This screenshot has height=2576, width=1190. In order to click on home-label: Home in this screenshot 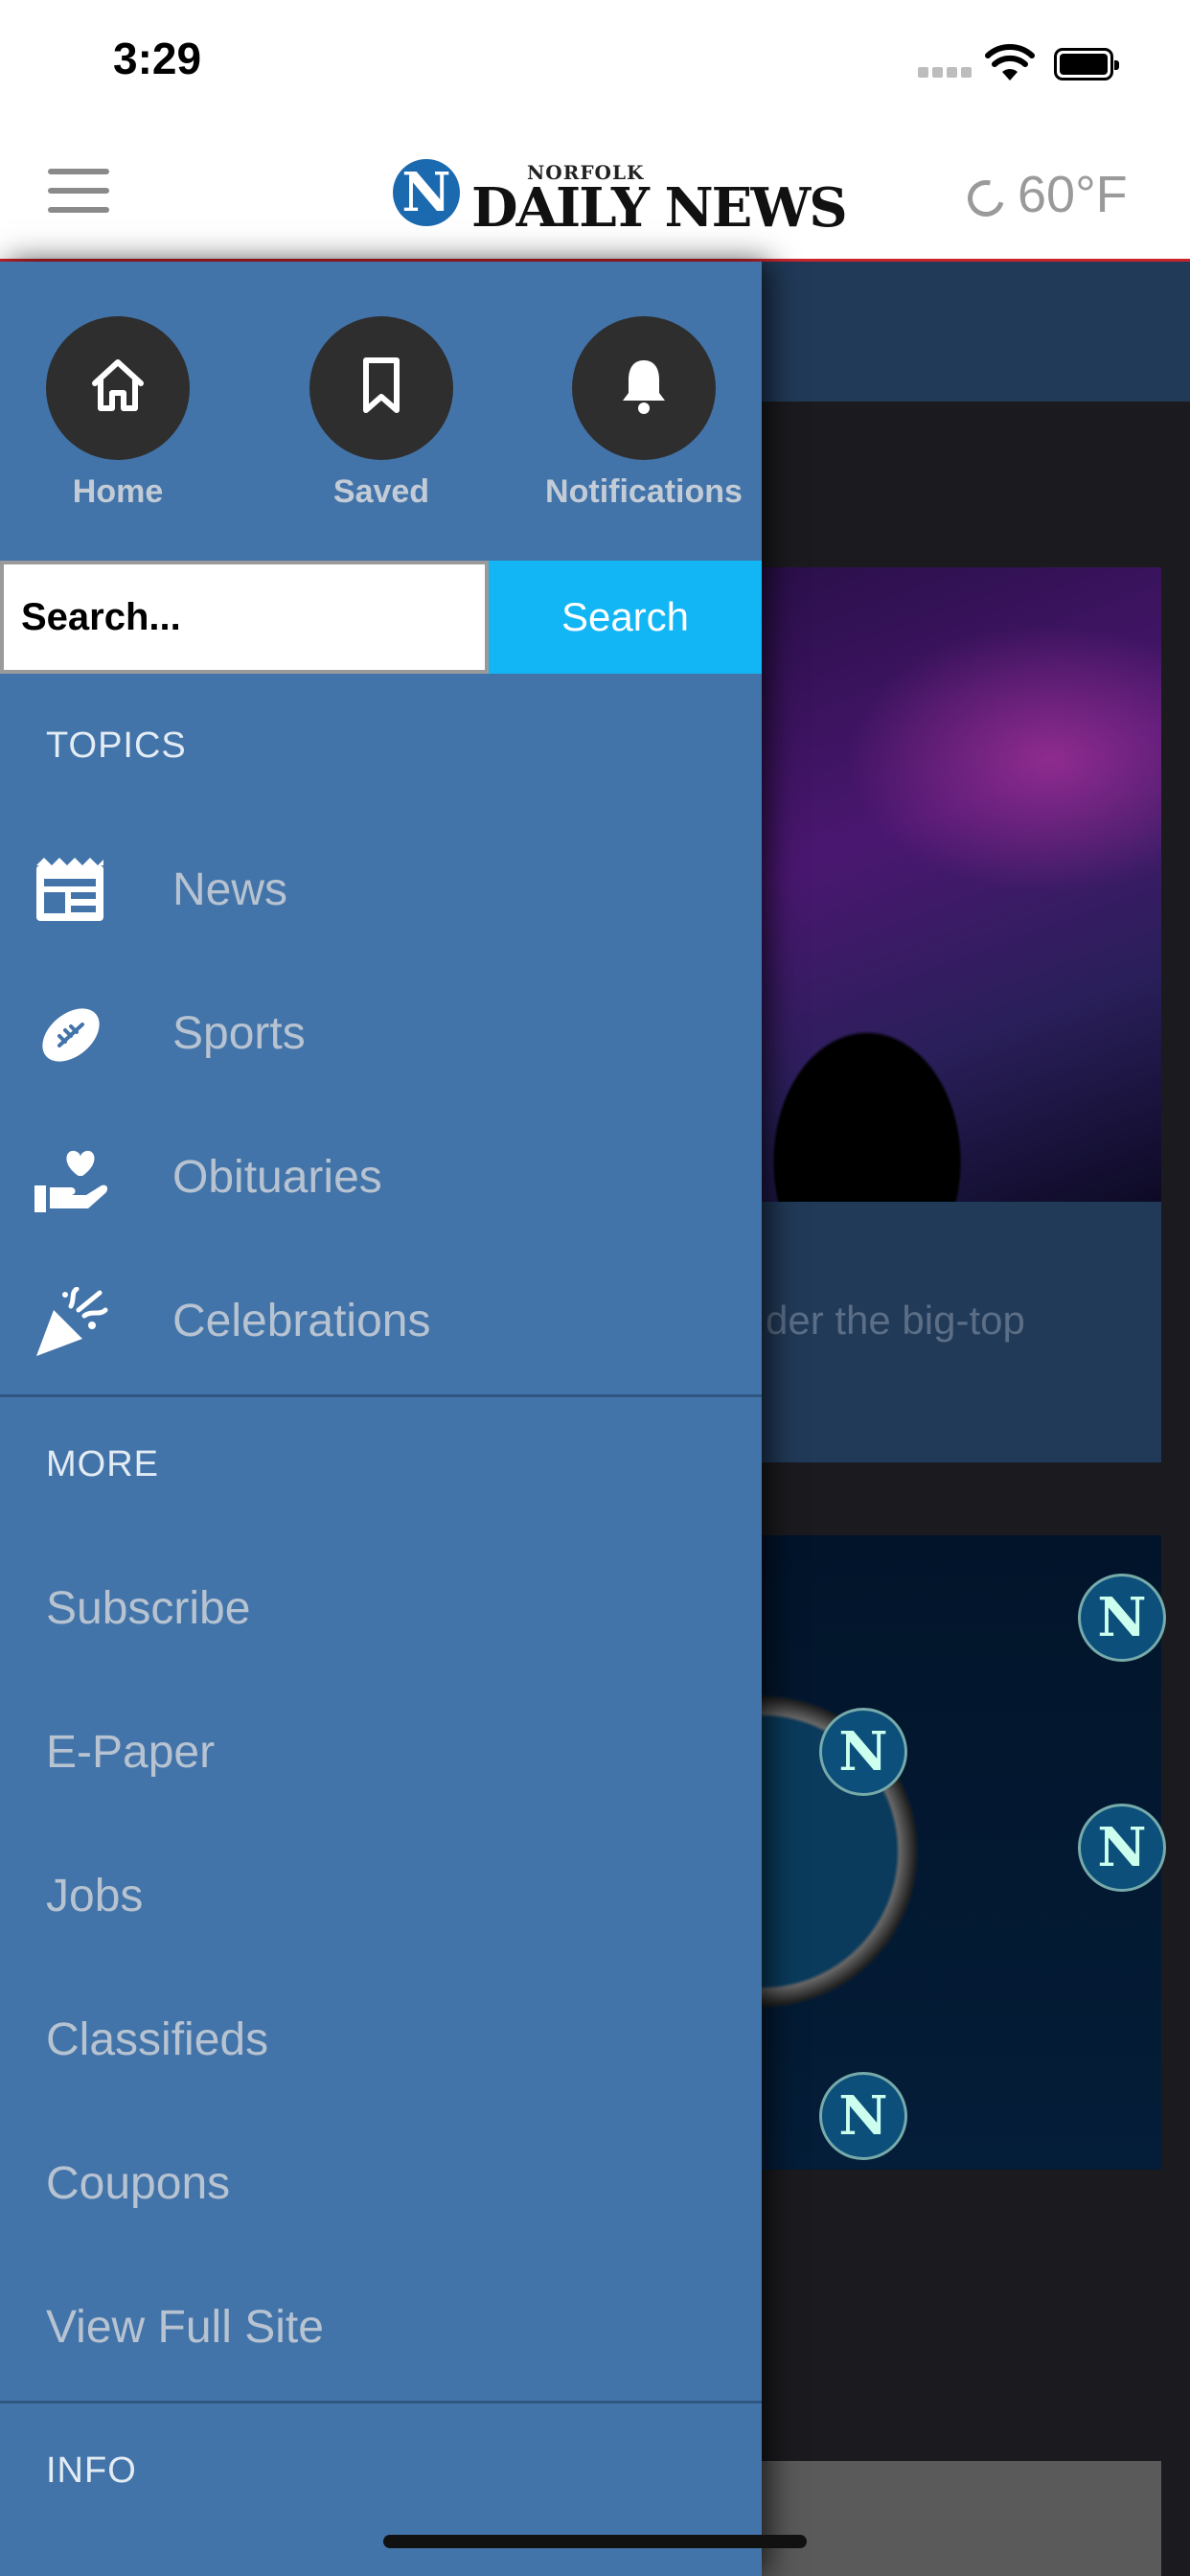, I will do `click(118, 491)`.